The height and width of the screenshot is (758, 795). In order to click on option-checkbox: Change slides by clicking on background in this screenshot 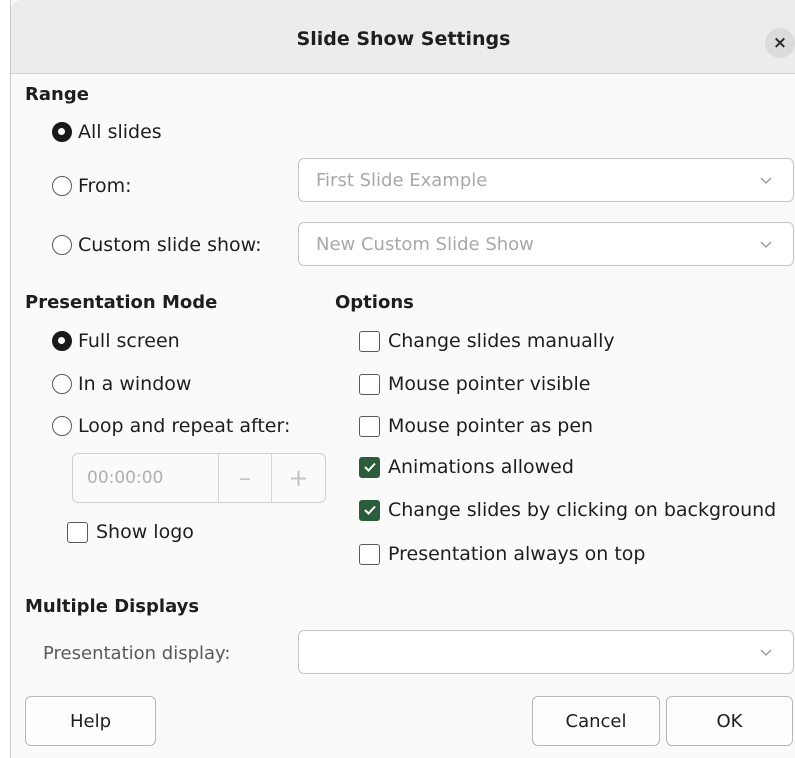, I will do `click(567, 510)`.